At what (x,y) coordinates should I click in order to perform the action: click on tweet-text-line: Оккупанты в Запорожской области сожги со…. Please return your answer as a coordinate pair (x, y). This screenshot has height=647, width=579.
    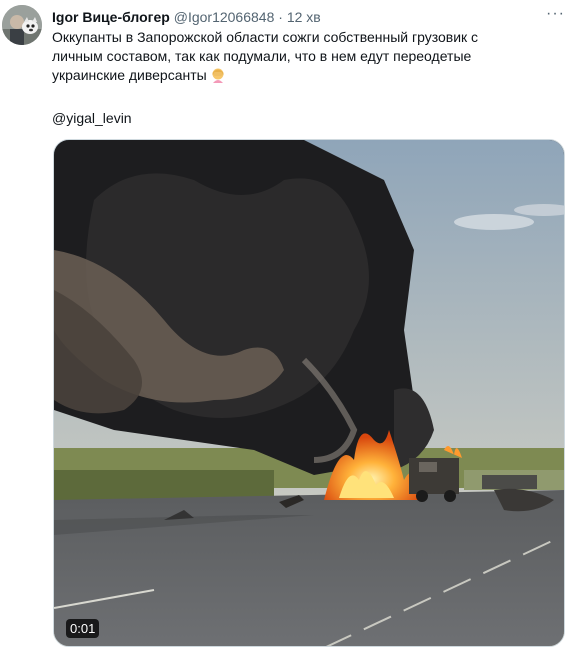
    Looking at the image, I should click on (265, 37).